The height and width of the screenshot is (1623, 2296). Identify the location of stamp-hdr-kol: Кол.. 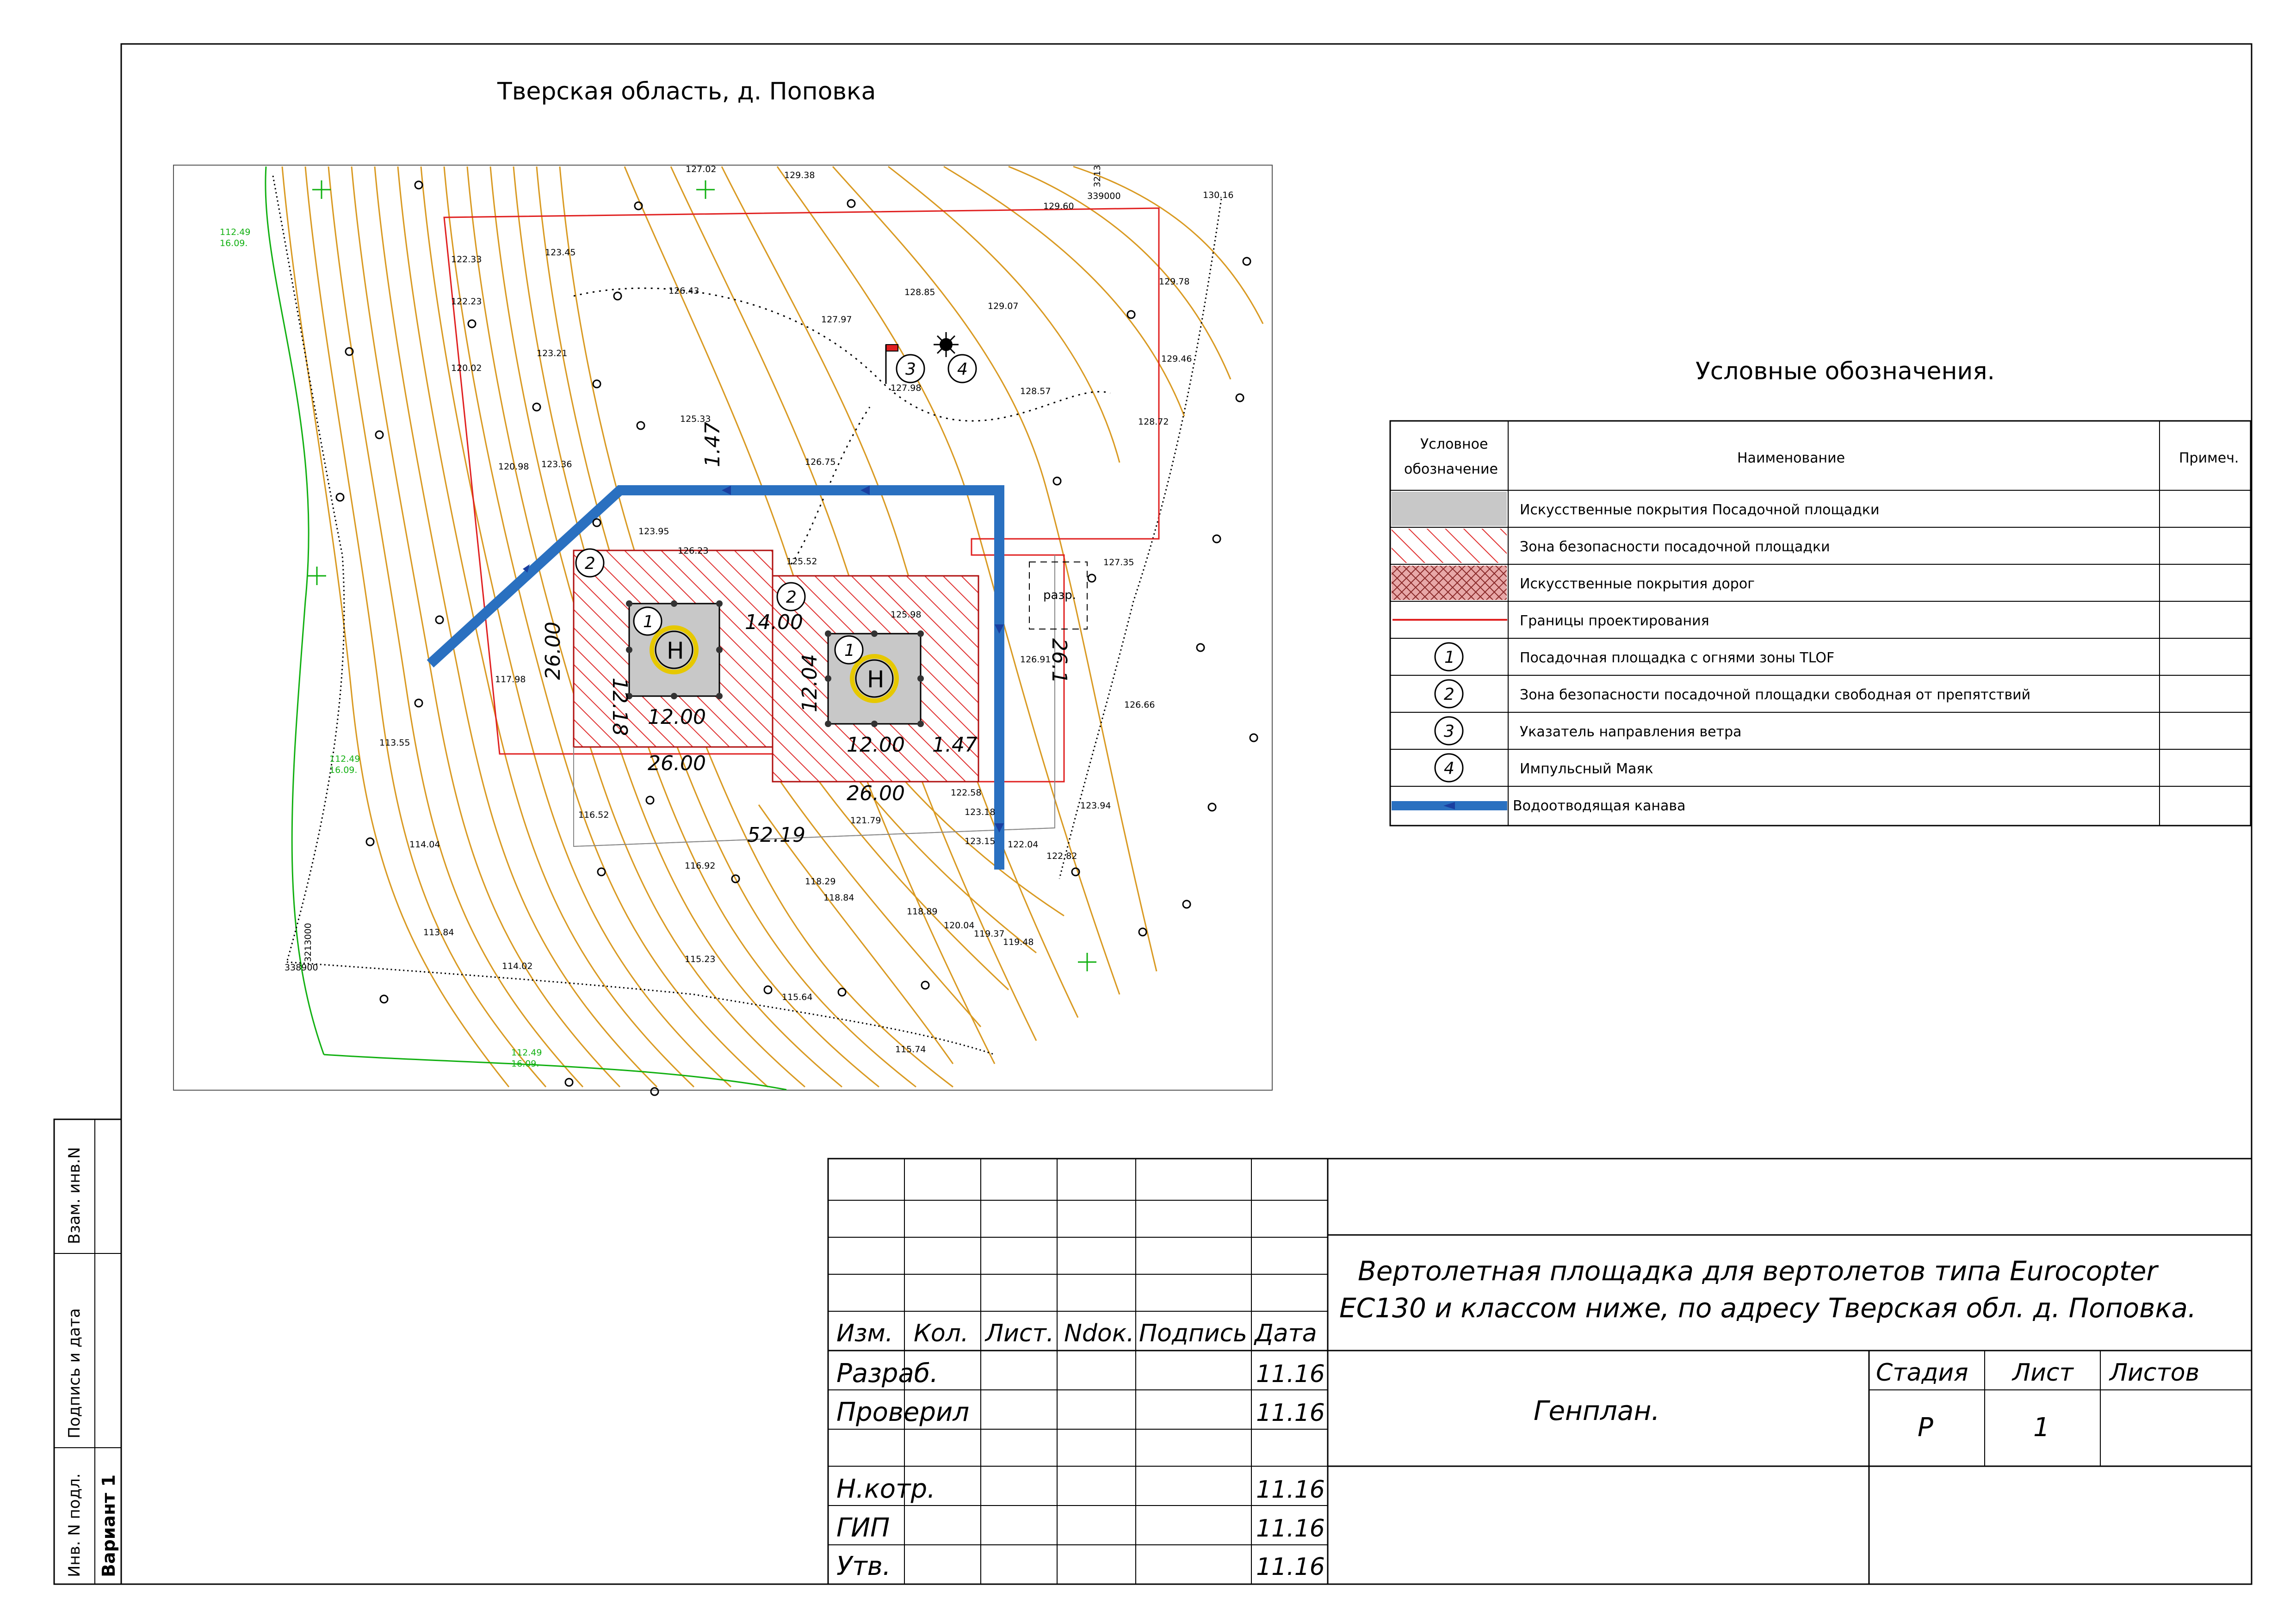
(941, 1333).